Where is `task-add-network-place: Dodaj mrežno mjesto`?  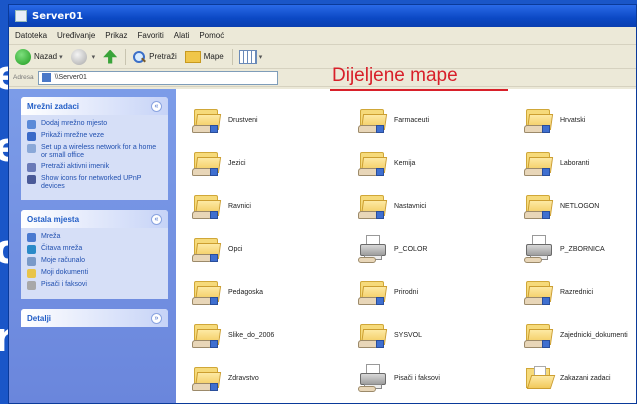 task-add-network-place: Dodaj mrežno mjesto is located at coordinates (94, 124).